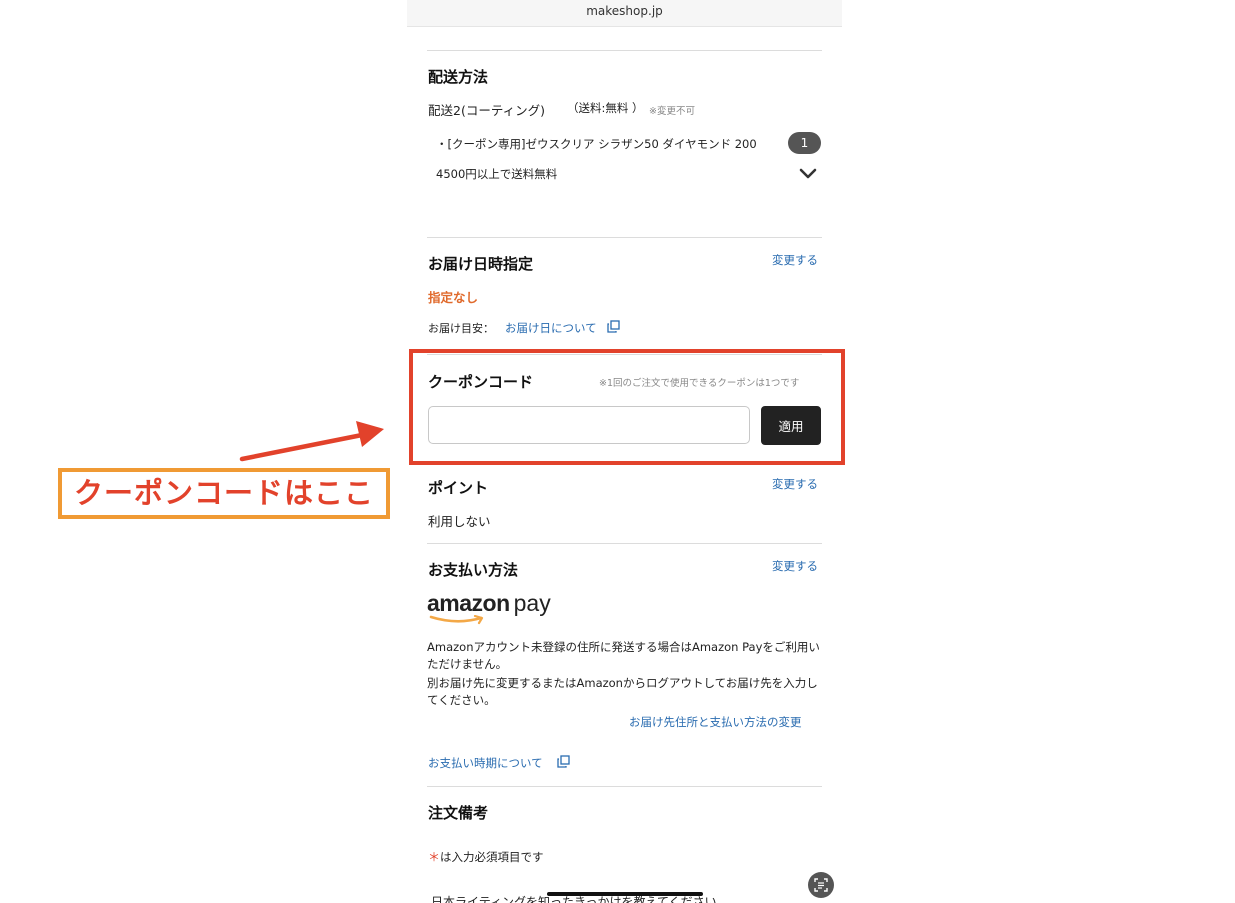  Describe the element at coordinates (715, 722) in the screenshot. I see `change-address-payment-link: お届け先住所と支払い方法の変更` at that location.